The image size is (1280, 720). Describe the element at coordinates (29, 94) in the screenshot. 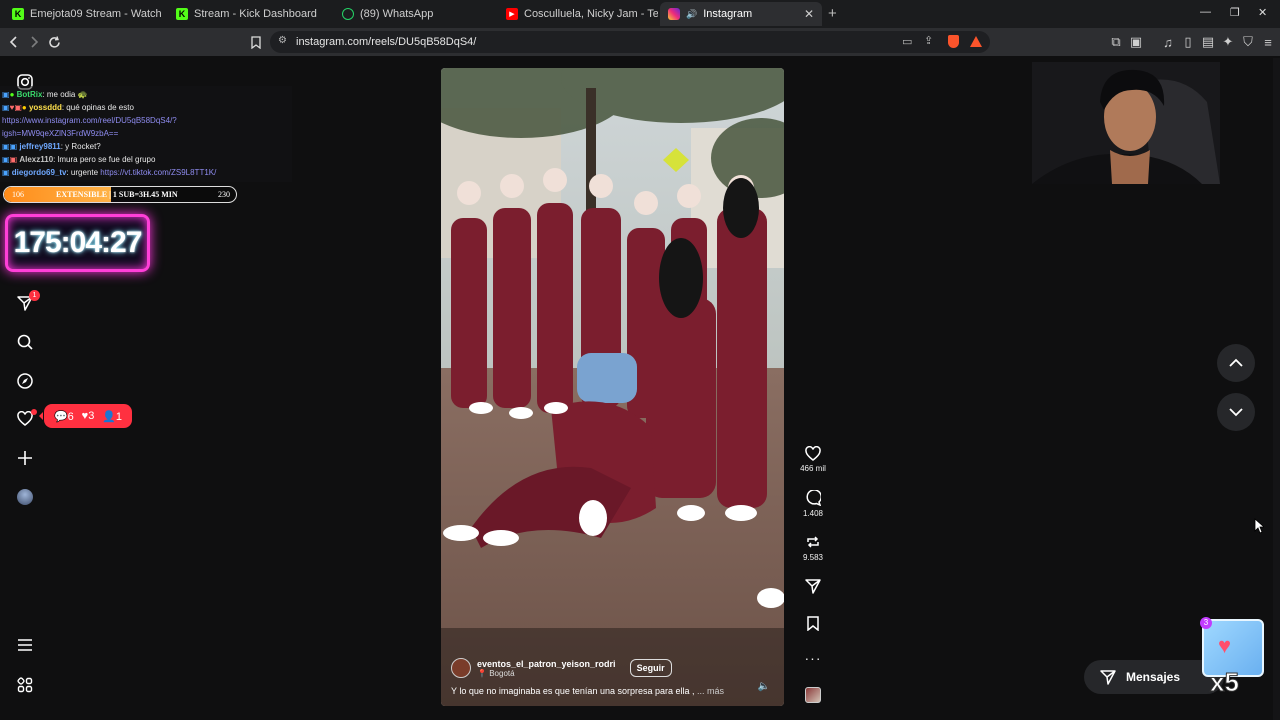

I see `chat-username: BotRix` at that location.